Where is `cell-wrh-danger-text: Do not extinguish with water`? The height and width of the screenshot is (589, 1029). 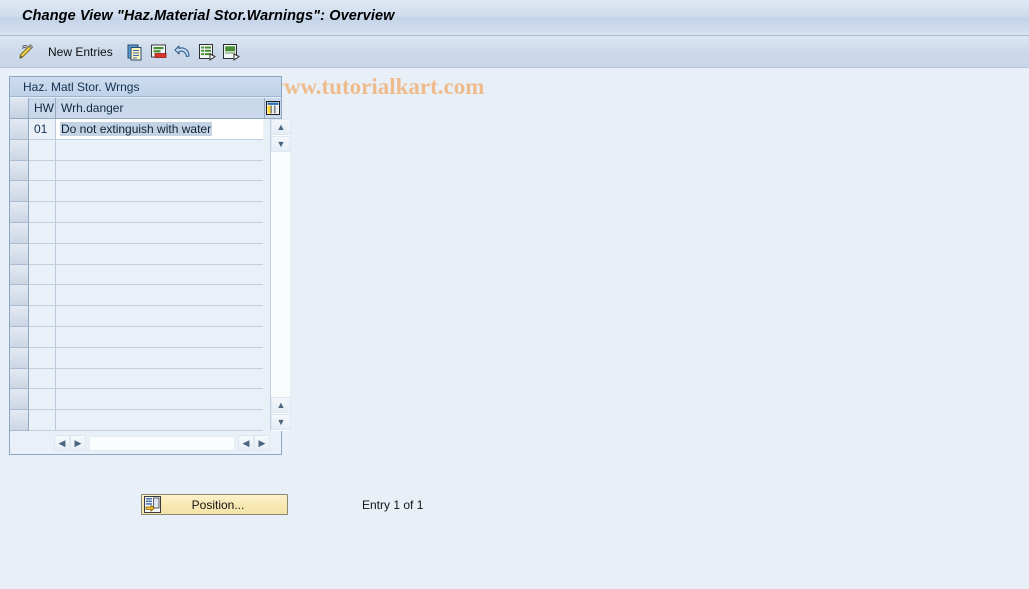
cell-wrh-danger-text: Do not extinguish with water is located at coordinates (136, 128).